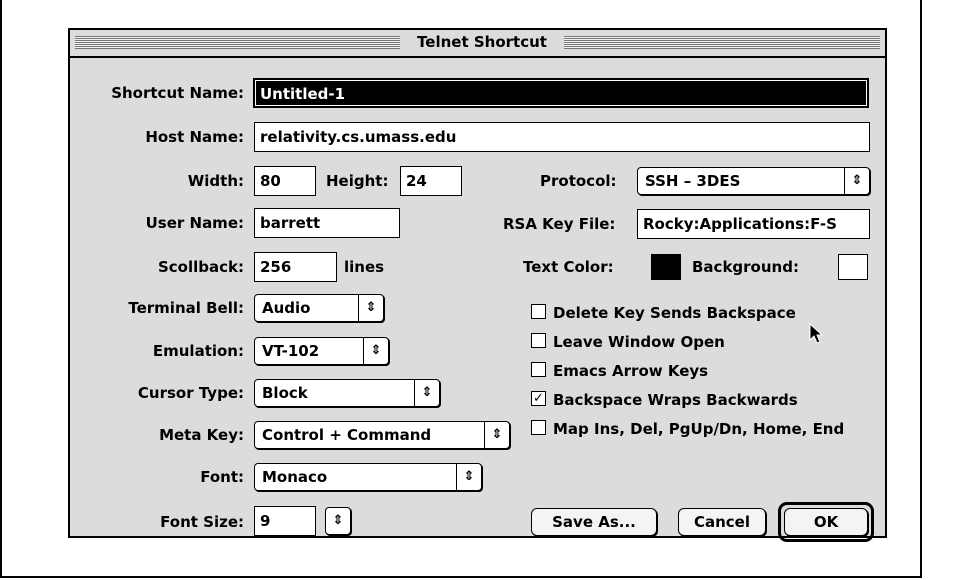 This screenshot has width=959, height=580. Describe the element at coordinates (722, 522) in the screenshot. I see `cancel-button: Cancel` at that location.